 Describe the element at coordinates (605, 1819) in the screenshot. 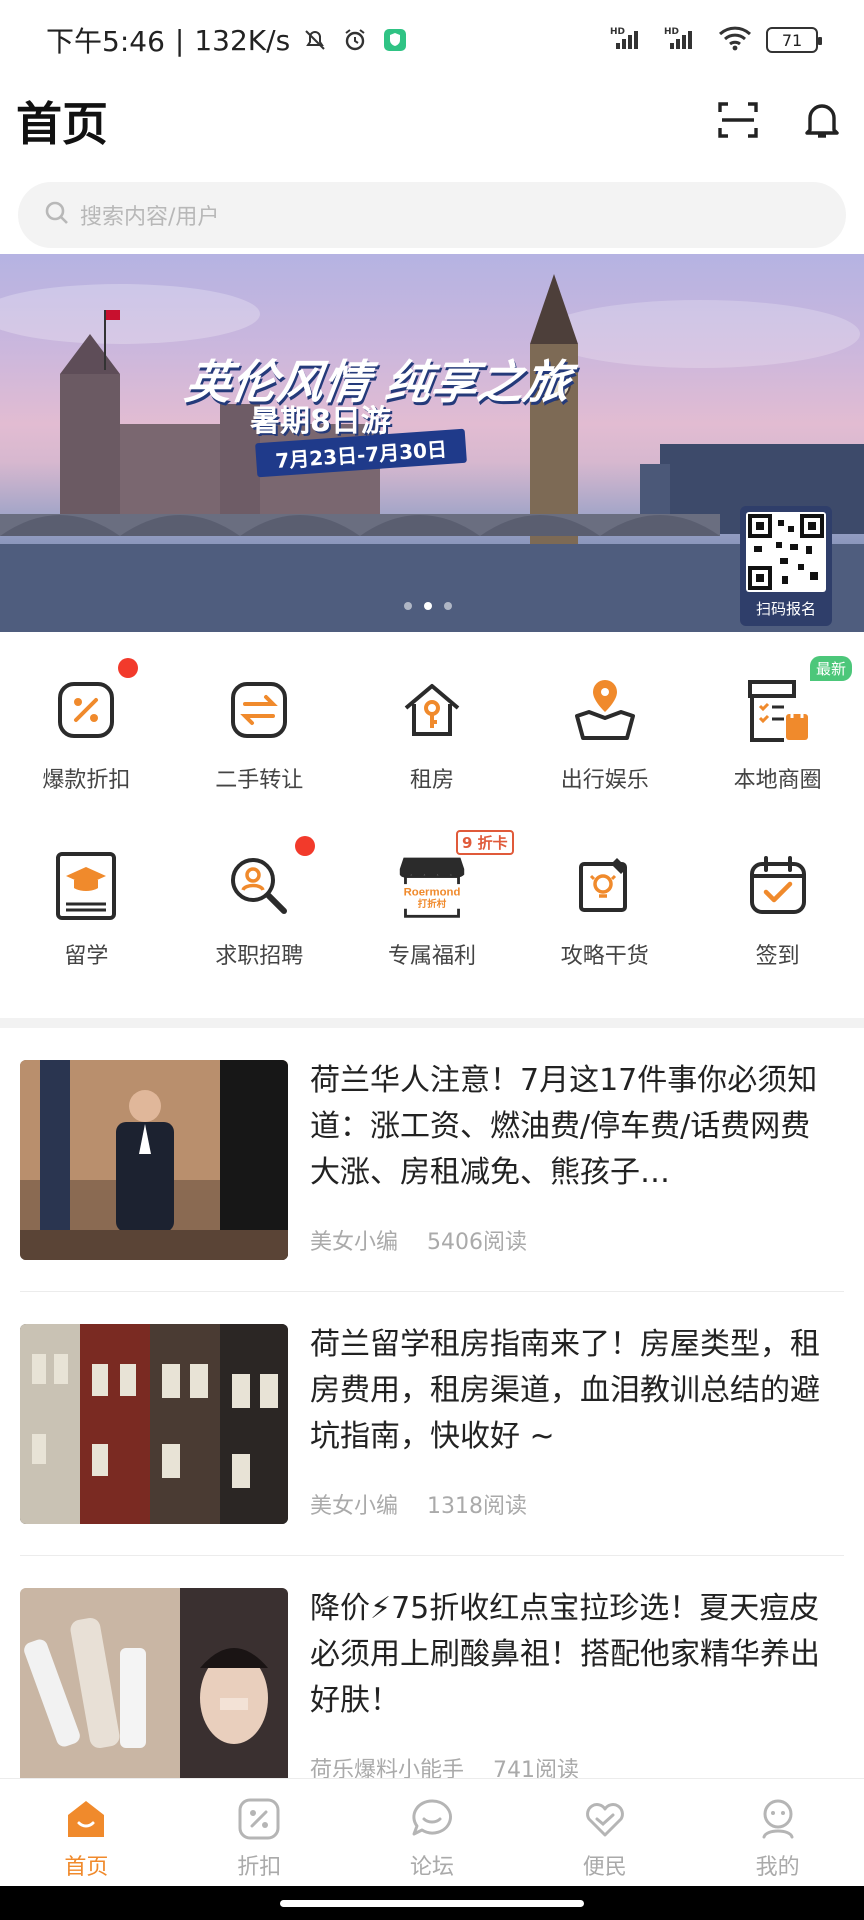

I see `heart-hands-icon` at that location.